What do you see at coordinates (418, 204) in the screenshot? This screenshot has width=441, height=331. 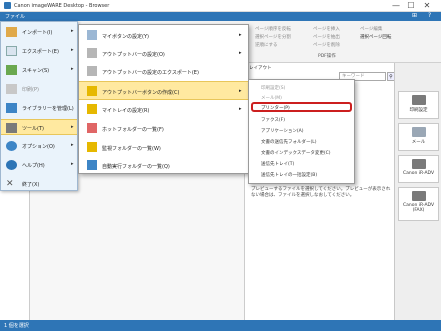 I see `output-fax-button: Canon iR-ADV (FAX)` at bounding box center [418, 204].